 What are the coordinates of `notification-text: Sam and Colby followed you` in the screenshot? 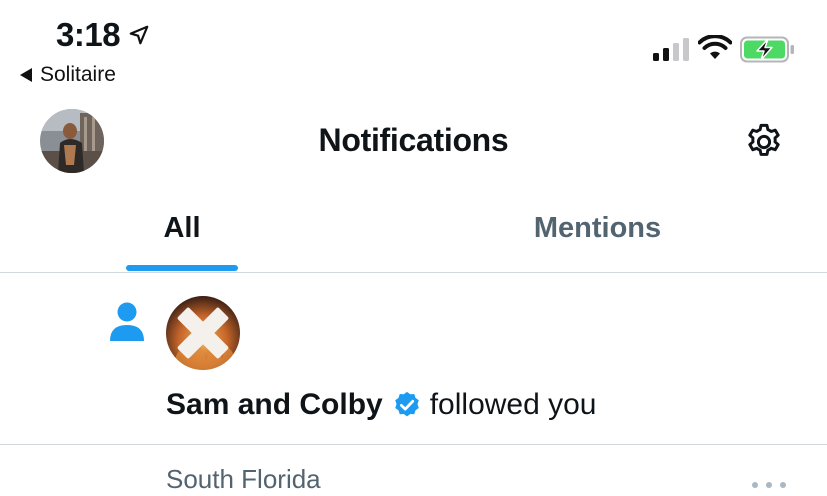 It's located at (381, 405).